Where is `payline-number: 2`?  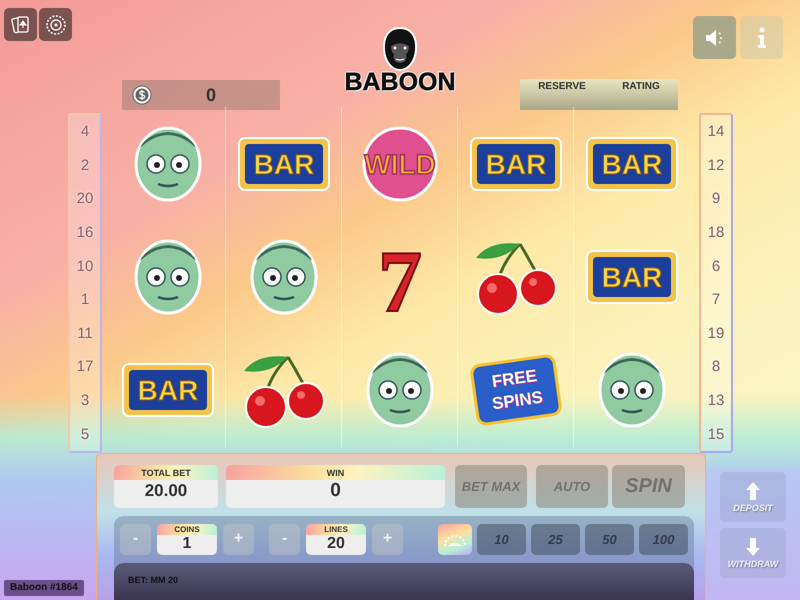
payline-number: 2 is located at coordinates (85, 165).